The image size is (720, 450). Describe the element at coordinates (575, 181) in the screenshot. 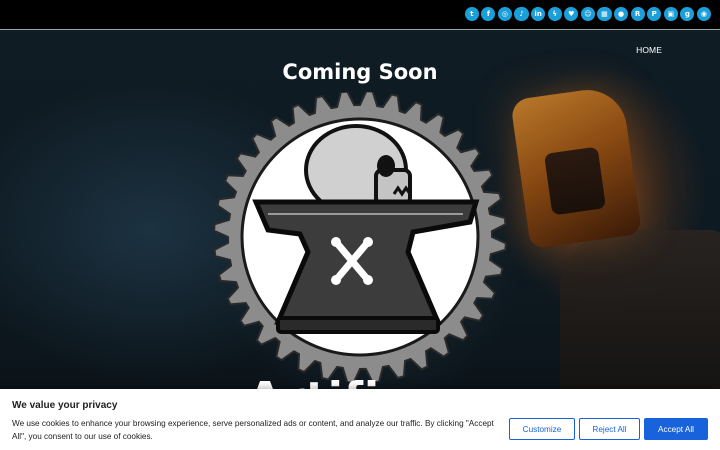

I see `welder-window-image` at that location.